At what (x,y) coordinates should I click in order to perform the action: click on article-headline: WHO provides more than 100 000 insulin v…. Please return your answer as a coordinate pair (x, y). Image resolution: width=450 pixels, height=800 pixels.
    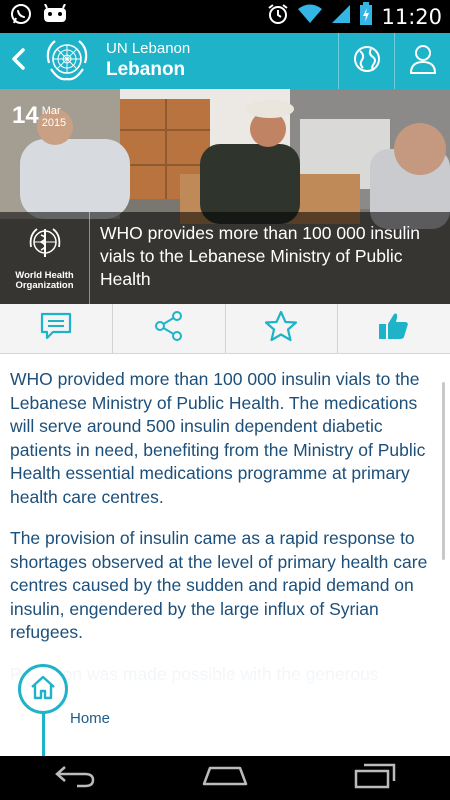
    Looking at the image, I should click on (270, 258).